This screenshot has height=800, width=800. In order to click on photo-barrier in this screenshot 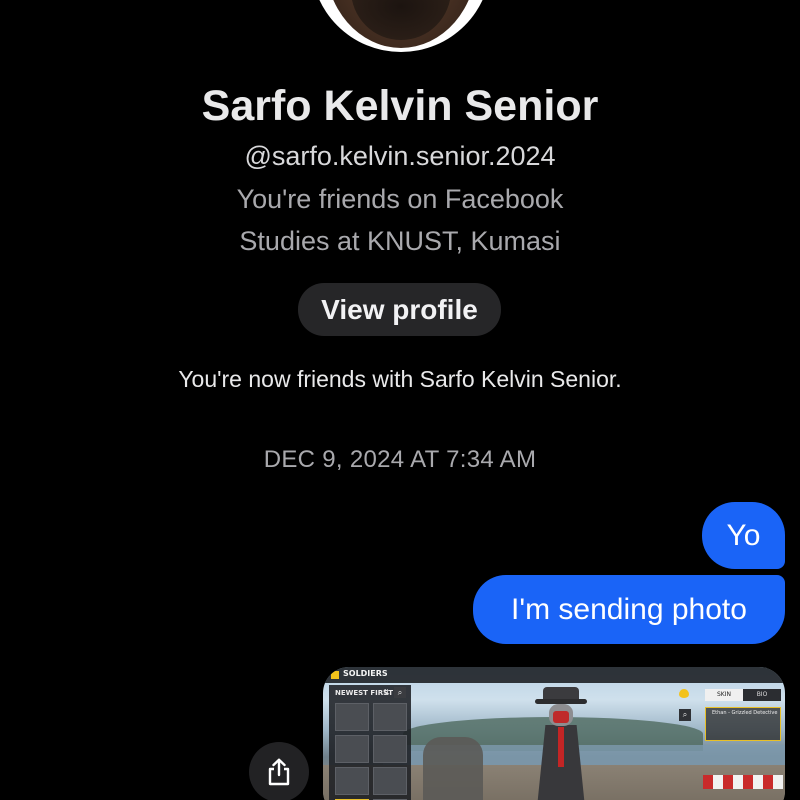, I will do `click(743, 782)`.